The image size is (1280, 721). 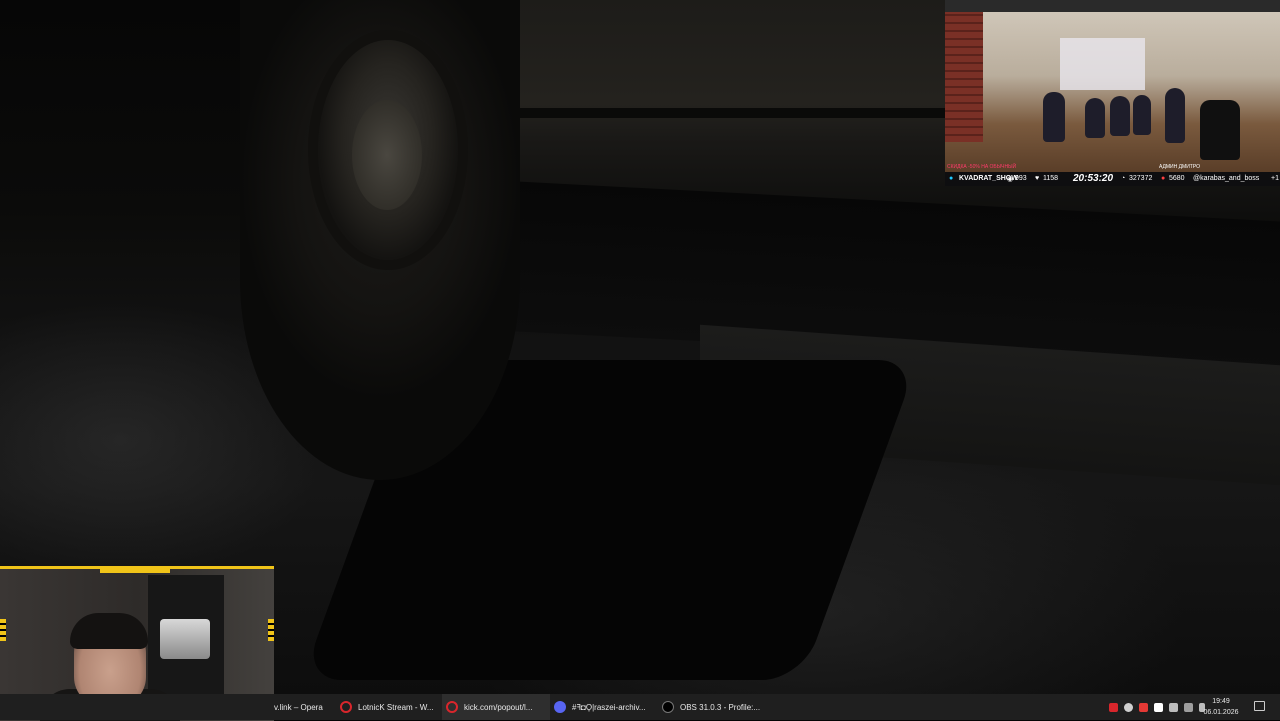 What do you see at coordinates (1179, 167) in the screenshot?
I see `caption-right: АДМИН ДМИТРО` at bounding box center [1179, 167].